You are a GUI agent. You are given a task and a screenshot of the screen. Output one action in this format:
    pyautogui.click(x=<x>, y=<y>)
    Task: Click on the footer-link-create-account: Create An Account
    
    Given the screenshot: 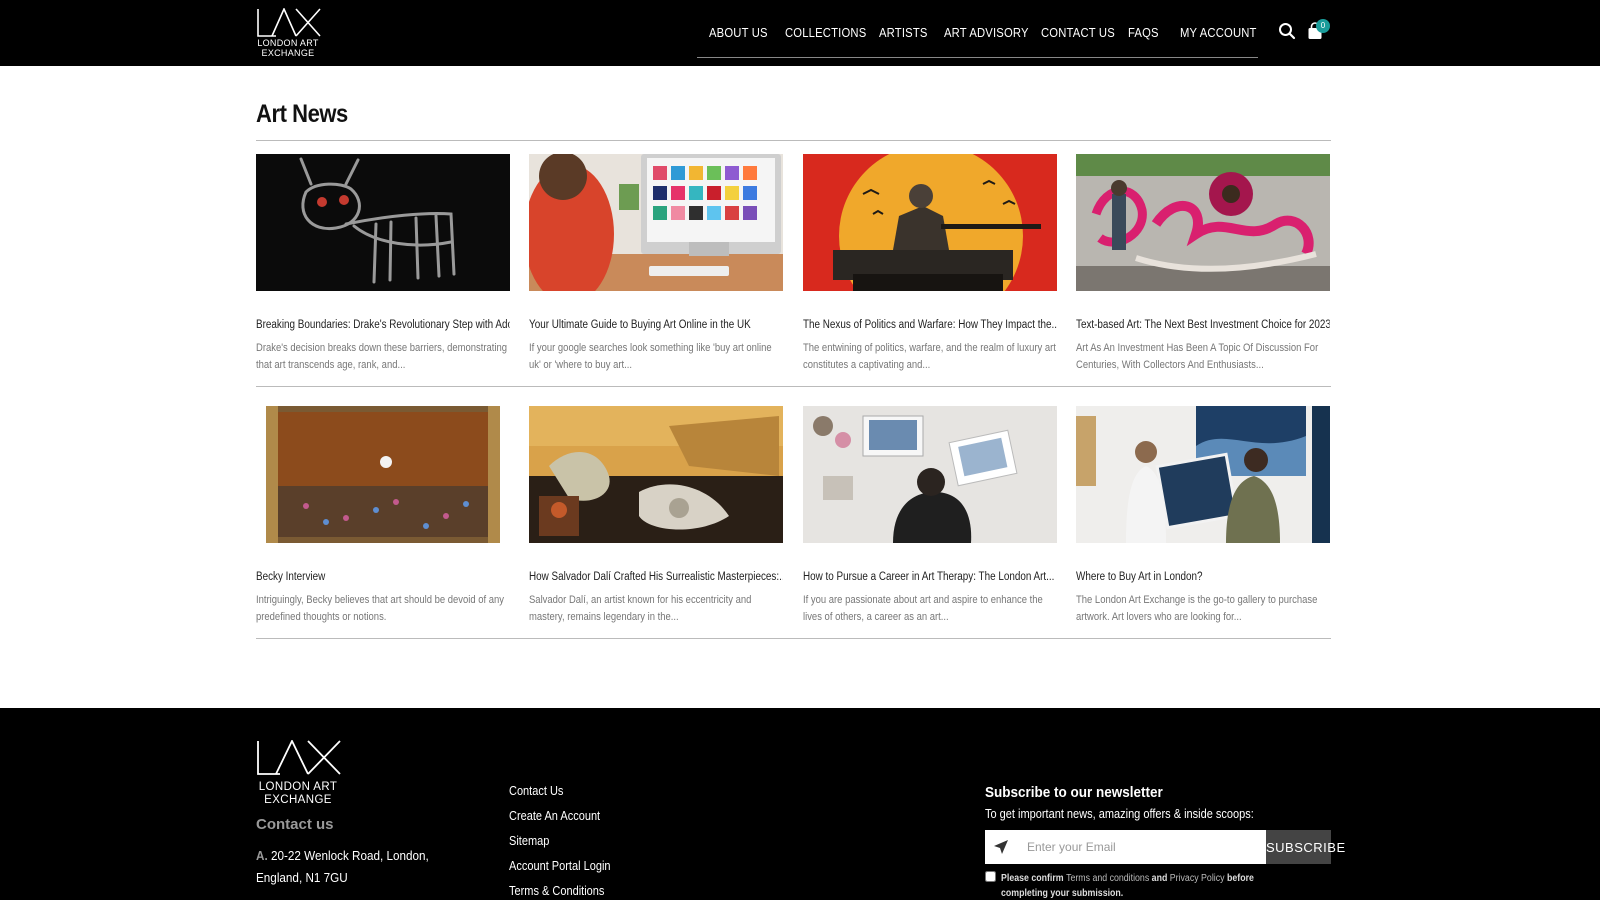 What is the action you would take?
    pyautogui.click(x=554, y=816)
    